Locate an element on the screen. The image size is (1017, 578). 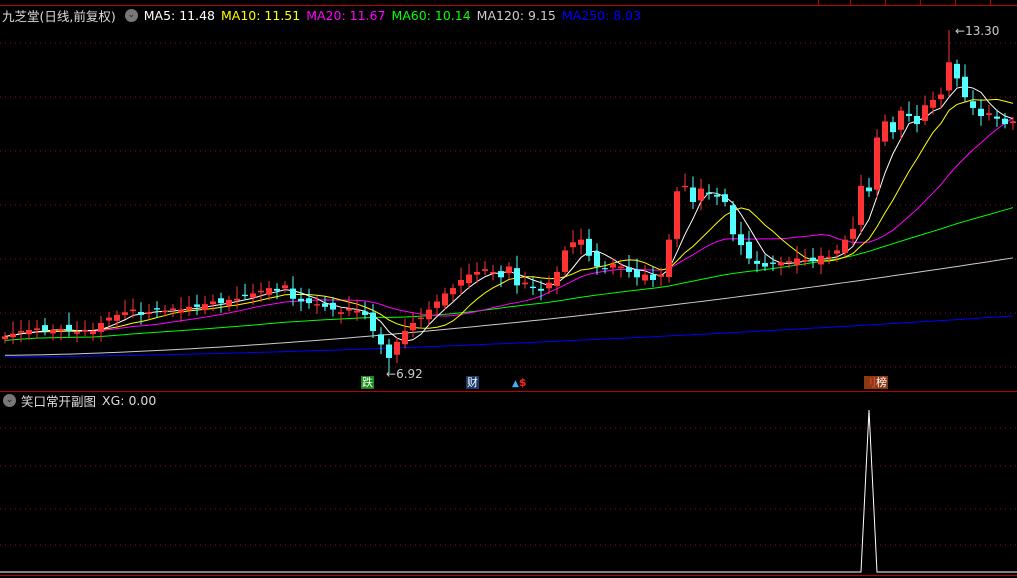
ma10-label: MA10: 11.51 is located at coordinates (261, 15).